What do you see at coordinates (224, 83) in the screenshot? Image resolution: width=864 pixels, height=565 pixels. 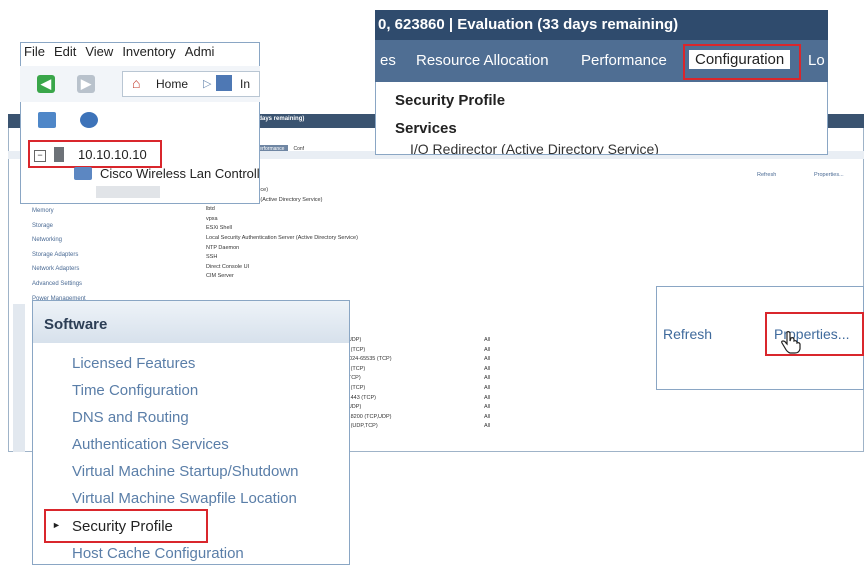 I see `inventory-icon` at bounding box center [224, 83].